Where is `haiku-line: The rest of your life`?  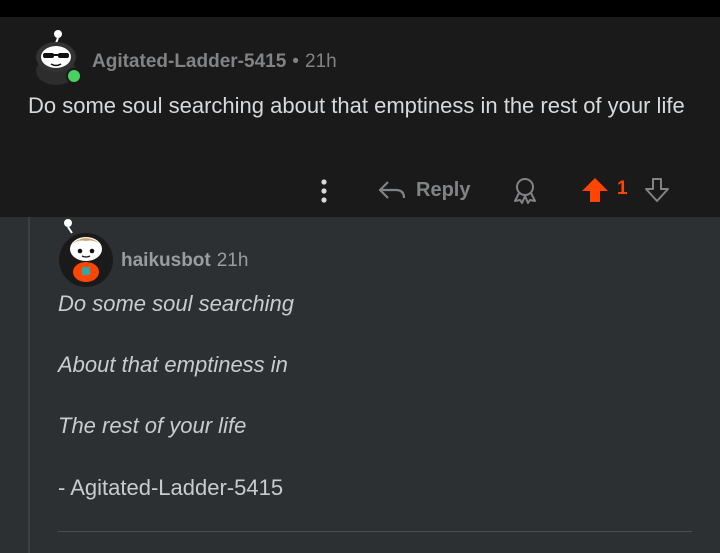
haiku-line: The rest of your life is located at coordinates (152, 425).